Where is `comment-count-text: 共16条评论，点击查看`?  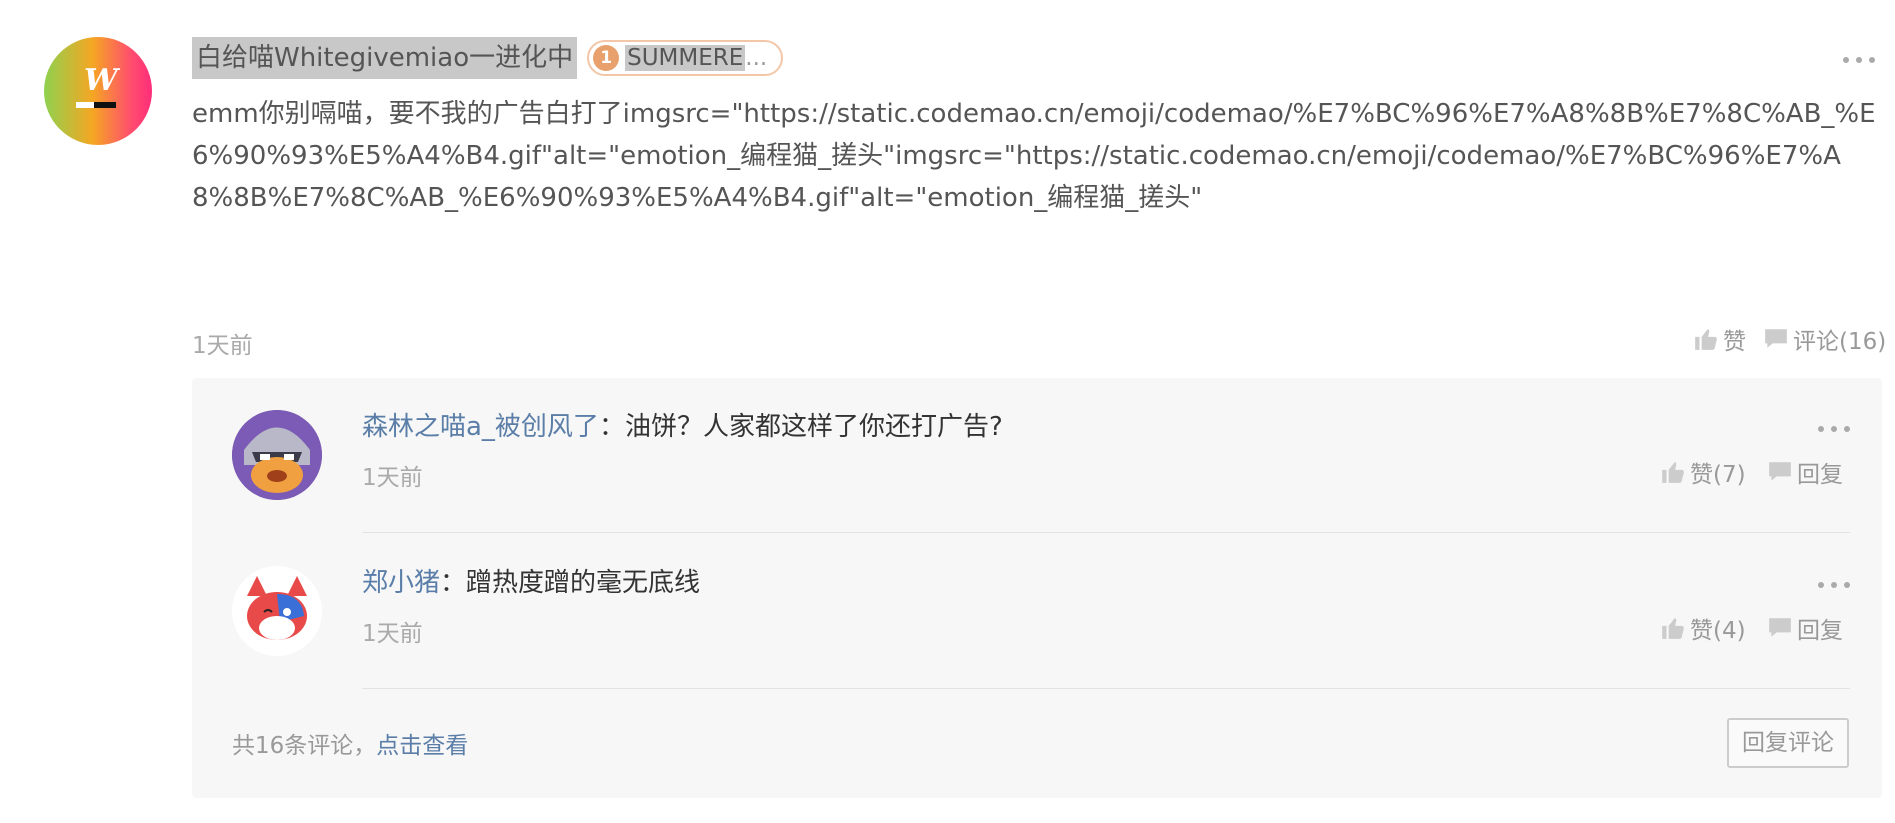
comment-count-text: 共16条评论，点击查看 is located at coordinates (350, 743).